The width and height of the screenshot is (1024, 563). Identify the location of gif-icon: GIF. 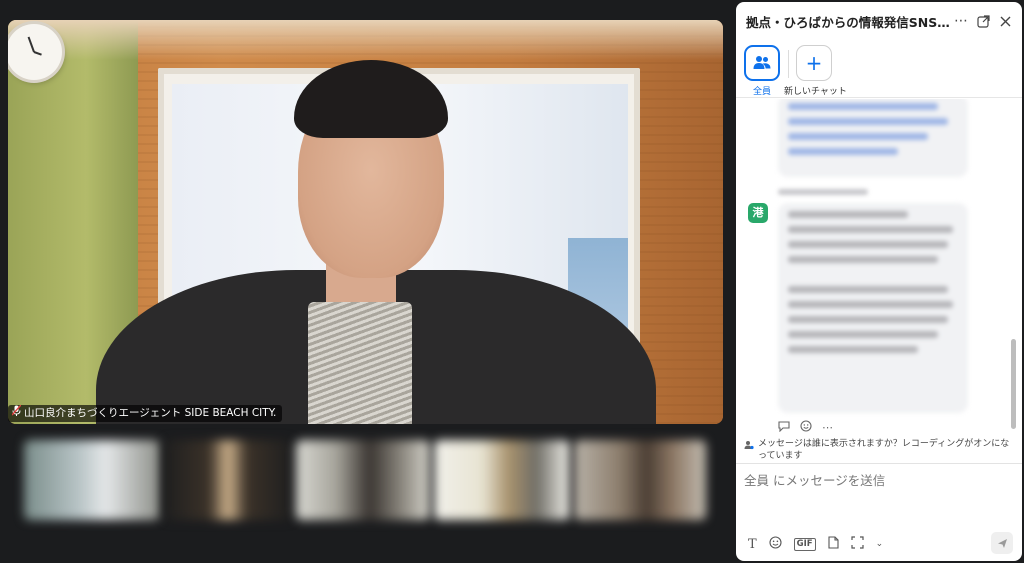
(804, 544).